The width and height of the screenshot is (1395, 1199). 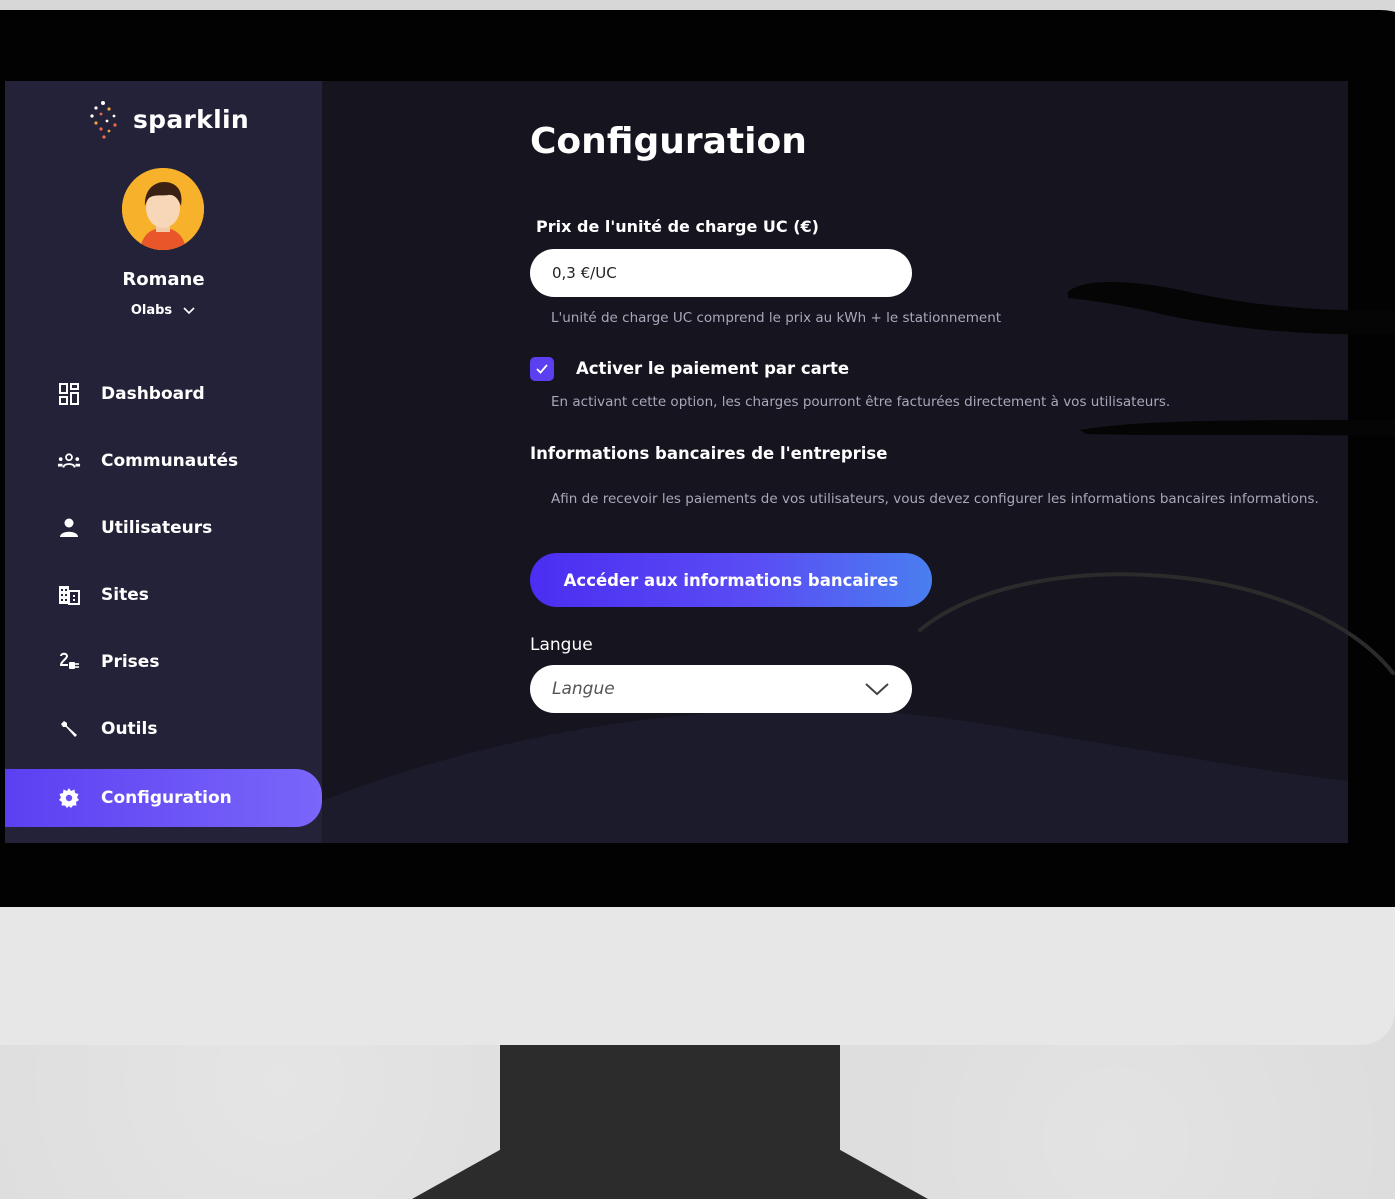 What do you see at coordinates (677, 226) in the screenshot?
I see `price-label: Prix de l'unité de charge UC (€)` at bounding box center [677, 226].